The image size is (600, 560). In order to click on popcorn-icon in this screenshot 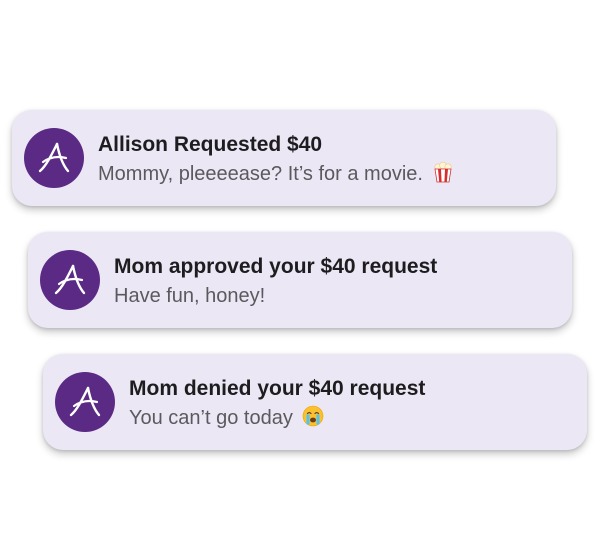, I will do `click(443, 176)`.